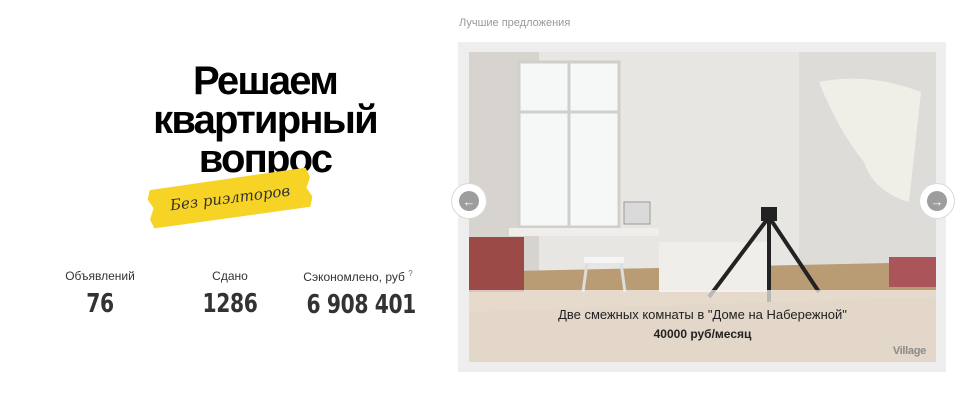 This screenshot has height=409, width=958. Describe the element at coordinates (410, 273) in the screenshot. I see `help-icon: ?` at that location.